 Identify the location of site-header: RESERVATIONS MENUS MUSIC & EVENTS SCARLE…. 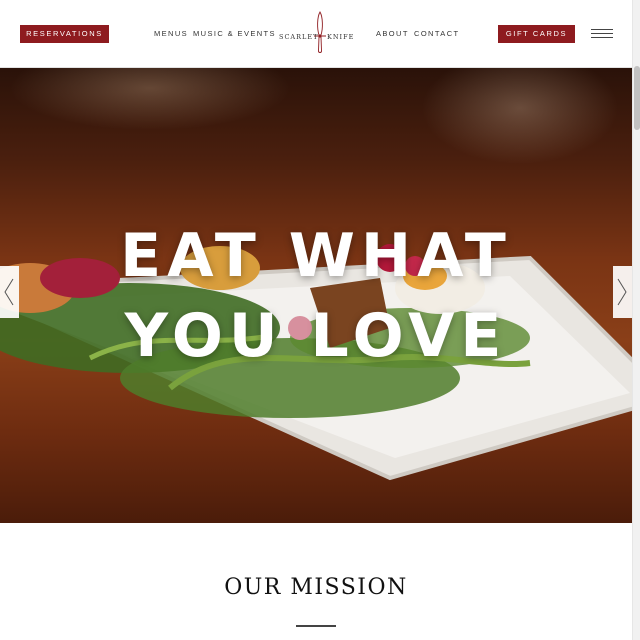
(316, 34).